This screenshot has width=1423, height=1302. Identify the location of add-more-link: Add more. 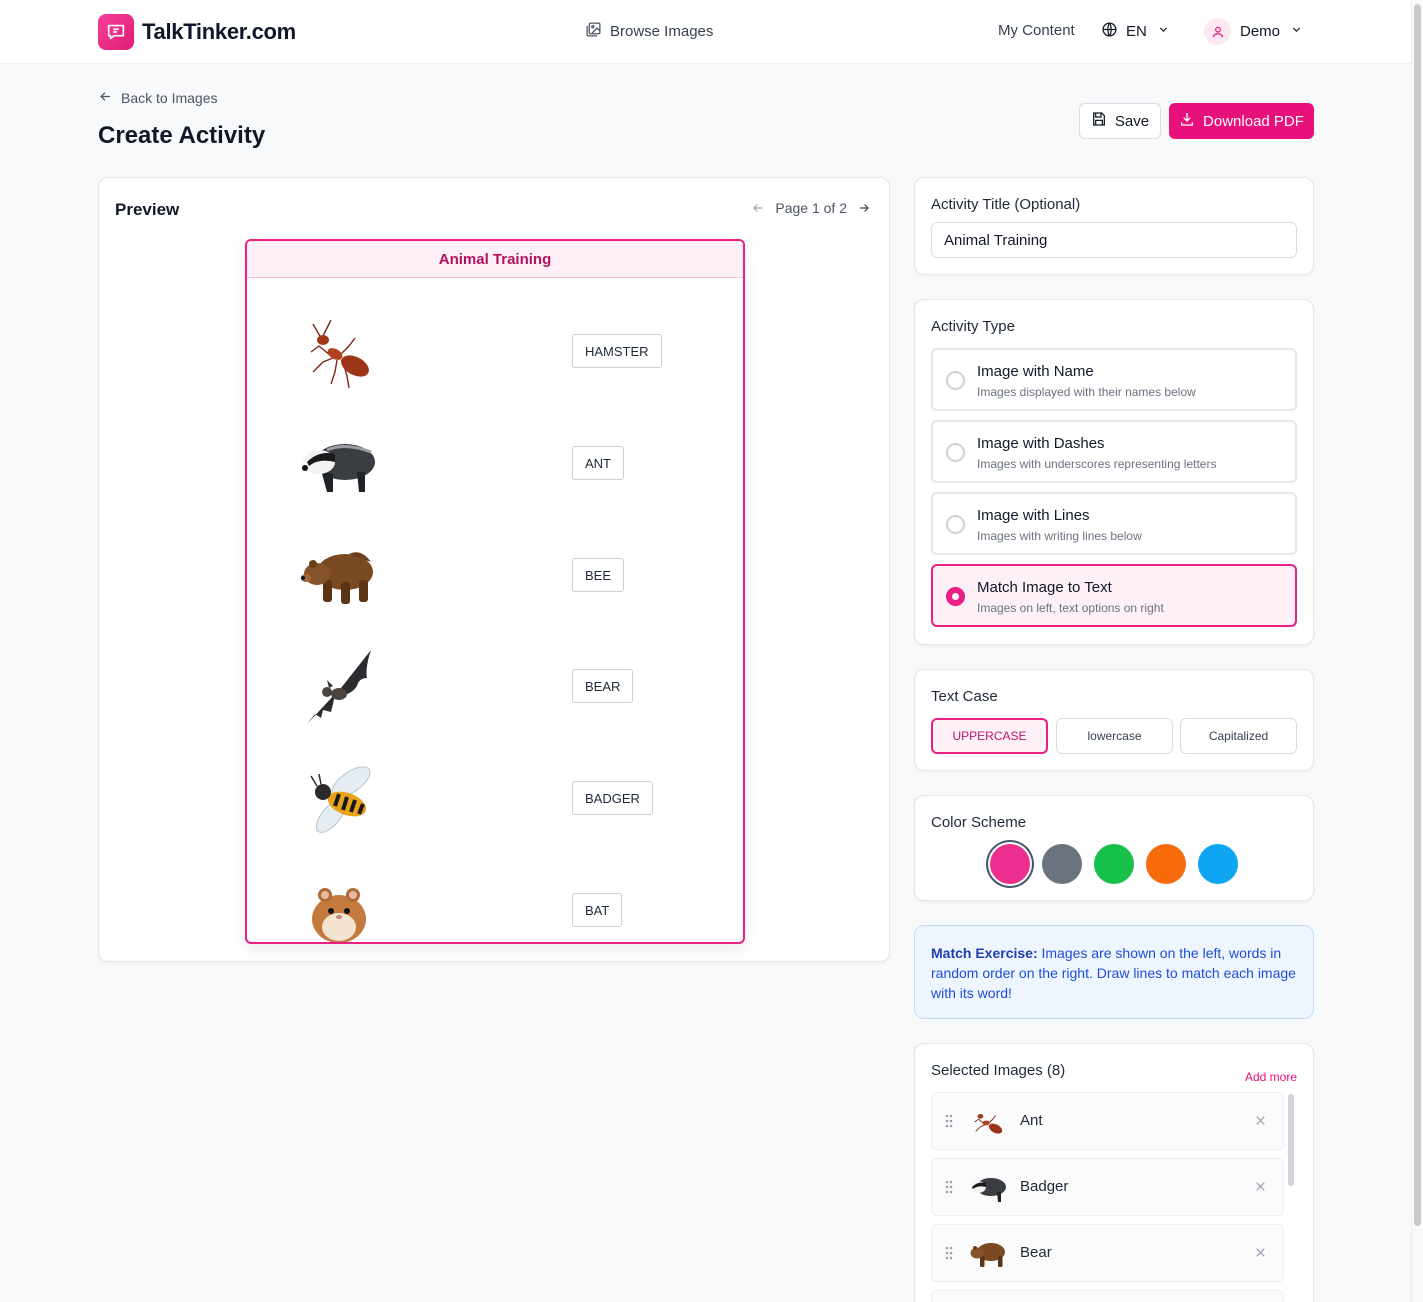
(1271, 1077).